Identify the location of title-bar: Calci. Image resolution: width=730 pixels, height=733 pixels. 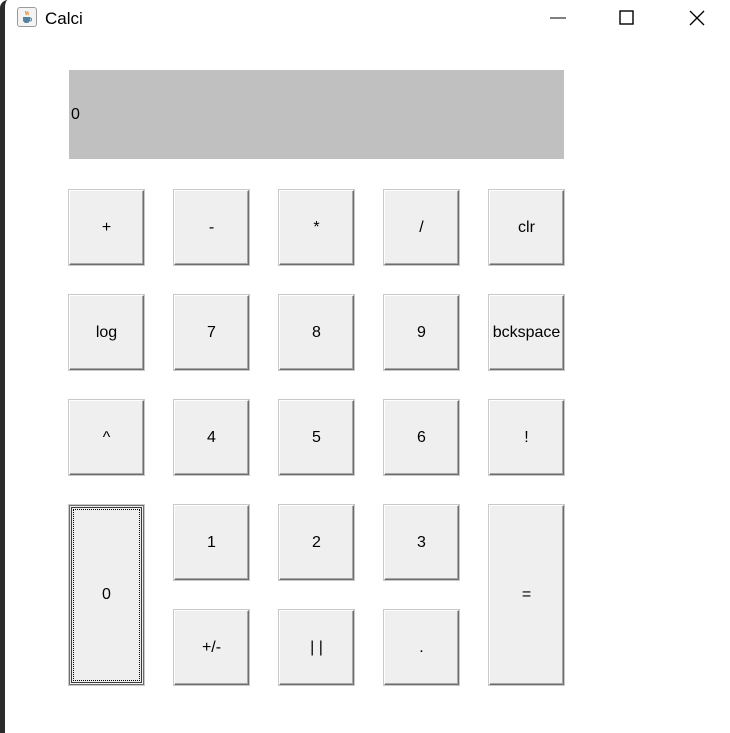
(367, 18).